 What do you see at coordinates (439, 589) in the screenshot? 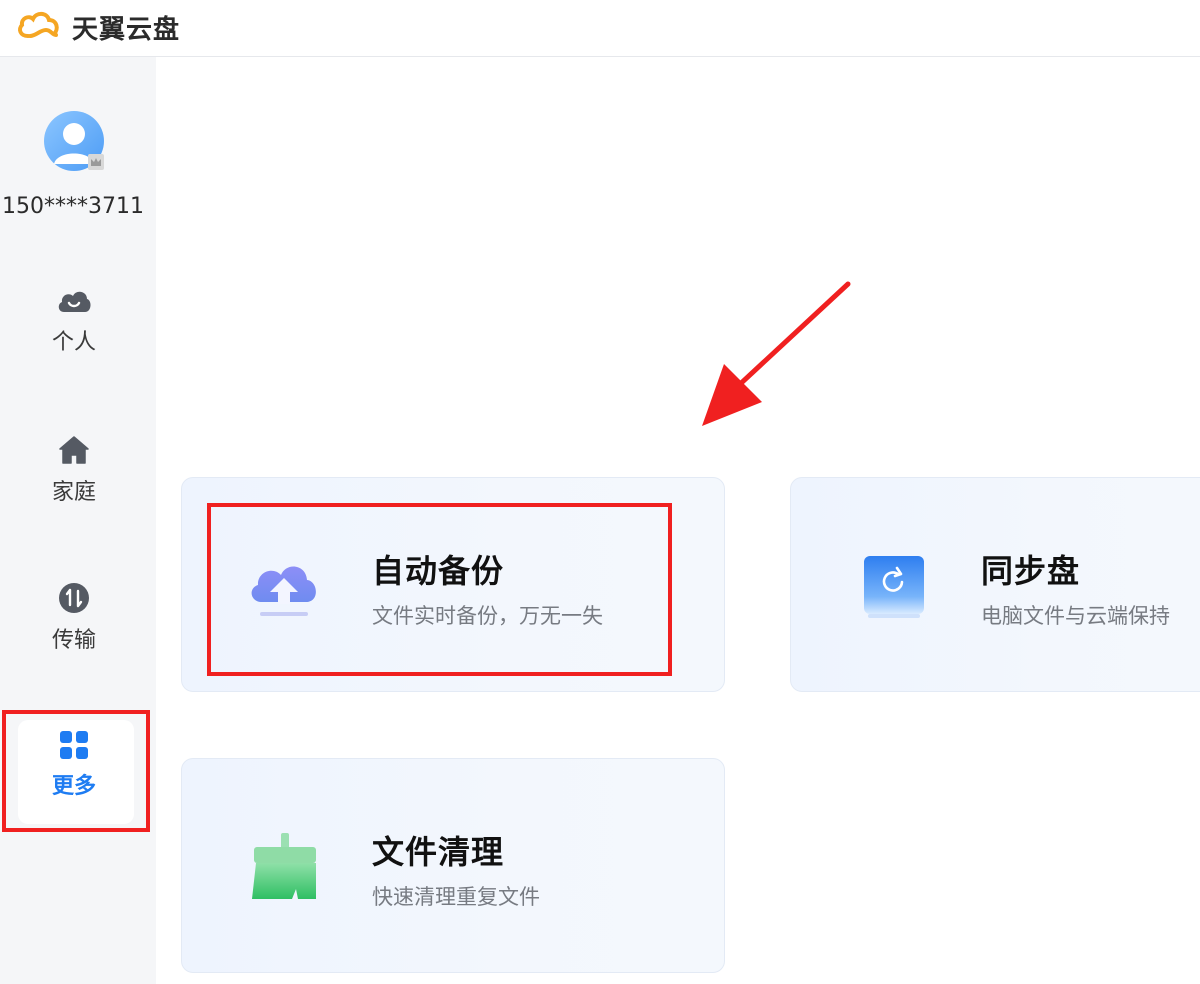
I see `annotation-box-auto-backup` at bounding box center [439, 589].